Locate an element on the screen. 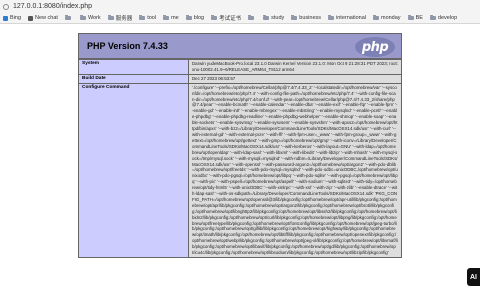  table-row: Build Date Dec 27 2023 06:53:57 is located at coordinates (240, 78).